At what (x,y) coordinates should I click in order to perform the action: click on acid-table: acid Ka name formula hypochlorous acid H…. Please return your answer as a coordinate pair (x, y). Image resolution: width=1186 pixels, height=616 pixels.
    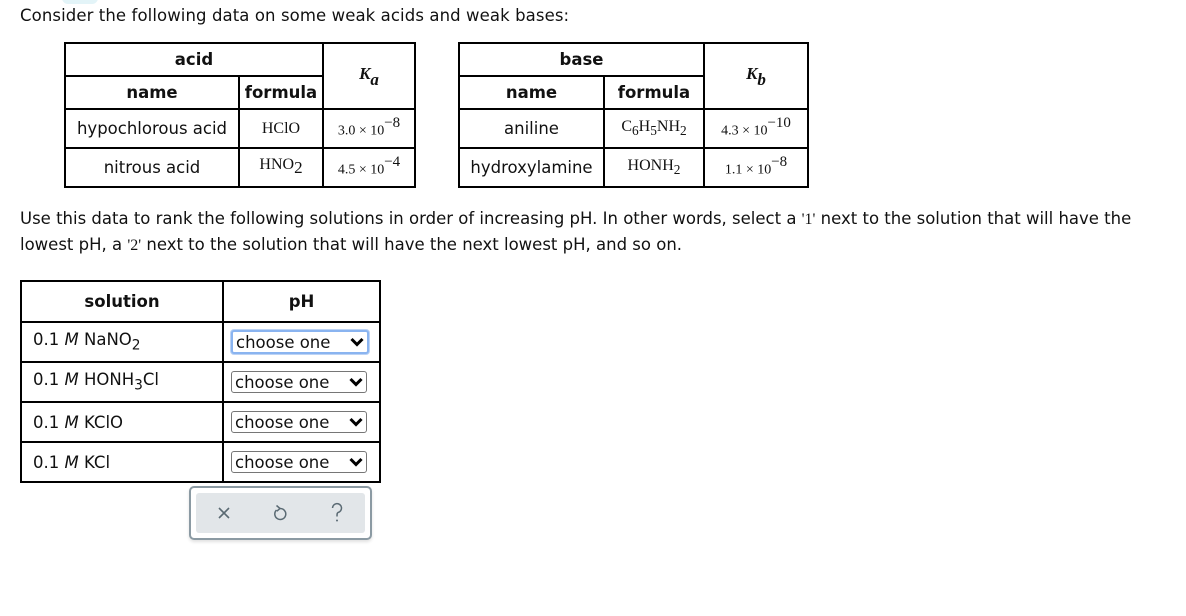
    Looking at the image, I should click on (240, 115).